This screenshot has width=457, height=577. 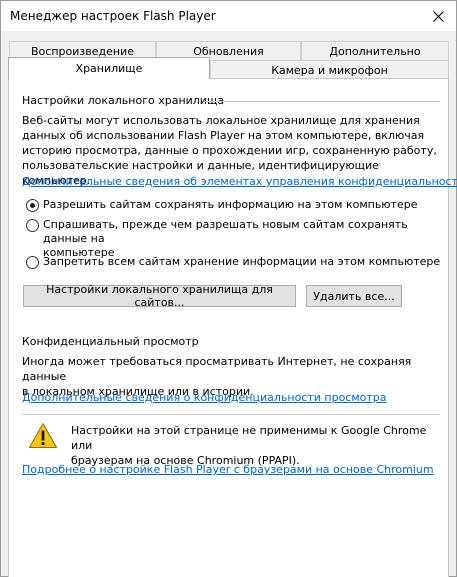 I want to click on window-title: Менеджер настроек Flash Player, so click(x=113, y=16).